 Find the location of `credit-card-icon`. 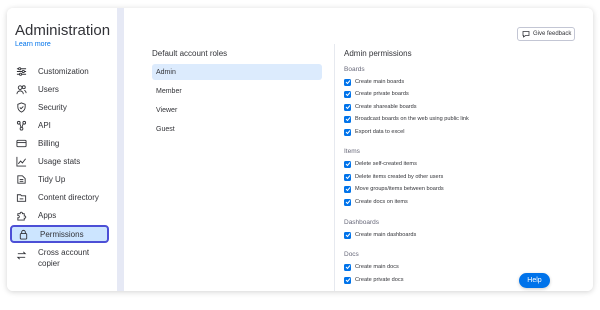

credit-card-icon is located at coordinates (21, 143).